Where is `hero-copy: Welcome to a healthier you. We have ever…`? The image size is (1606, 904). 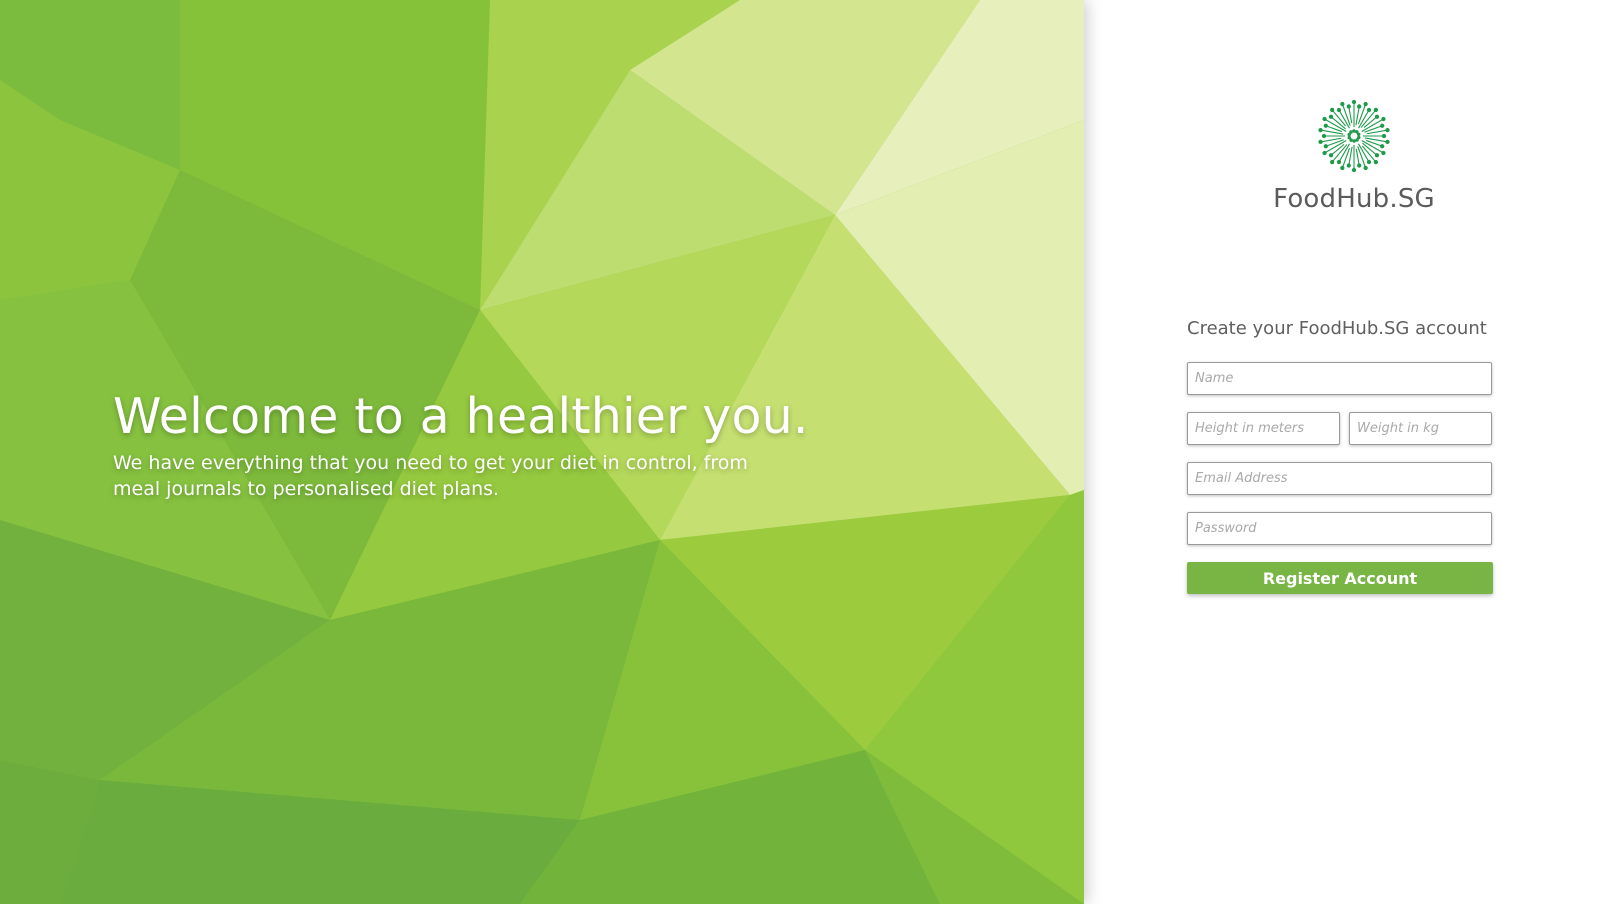
hero-copy: Welcome to a healthier you. We have ever… is located at coordinates (461, 445).